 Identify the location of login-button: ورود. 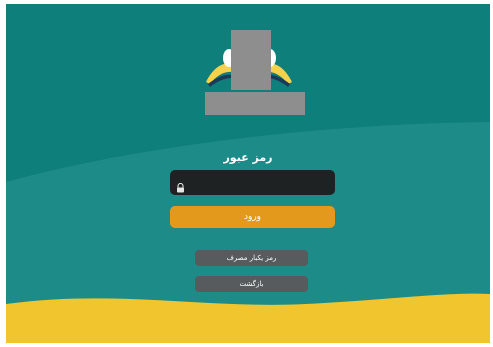
(252, 217).